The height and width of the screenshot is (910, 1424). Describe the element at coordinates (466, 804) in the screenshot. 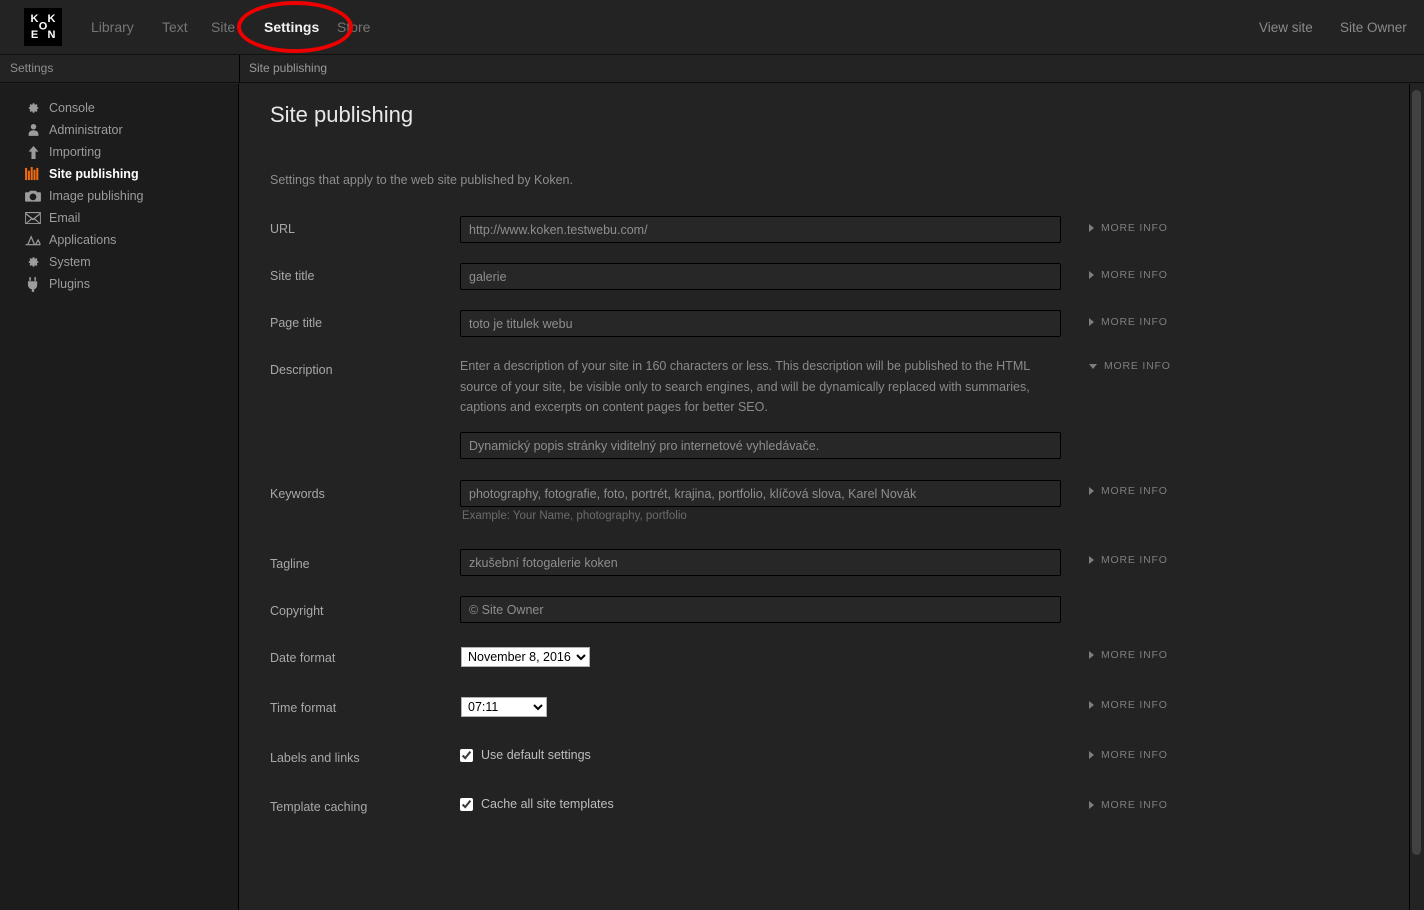

I see `cache-all-site-templates-checkbox` at that location.